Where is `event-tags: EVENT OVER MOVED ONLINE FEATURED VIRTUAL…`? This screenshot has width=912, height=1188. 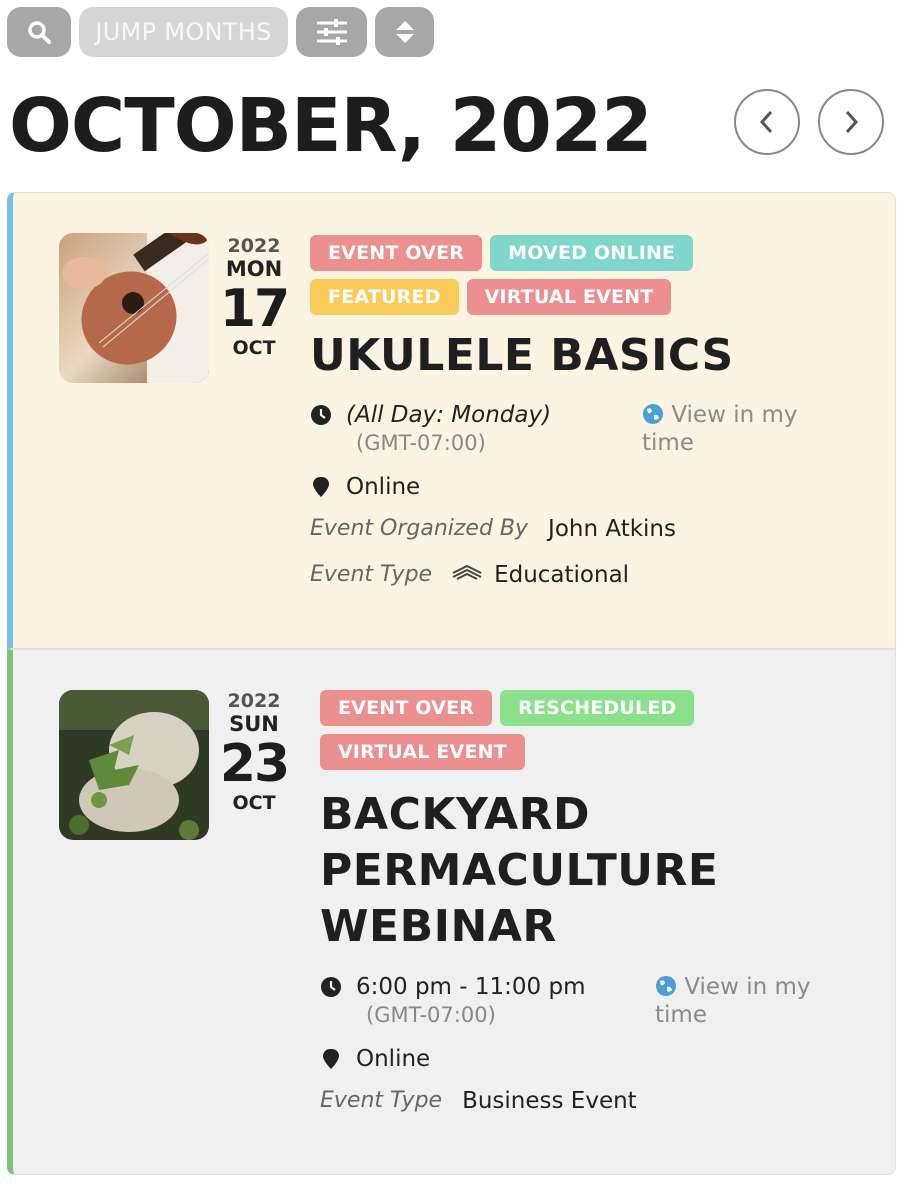
event-tags: EVENT OVER MOVED ONLINE FEATURED VIRTUAL… is located at coordinates (520, 275).